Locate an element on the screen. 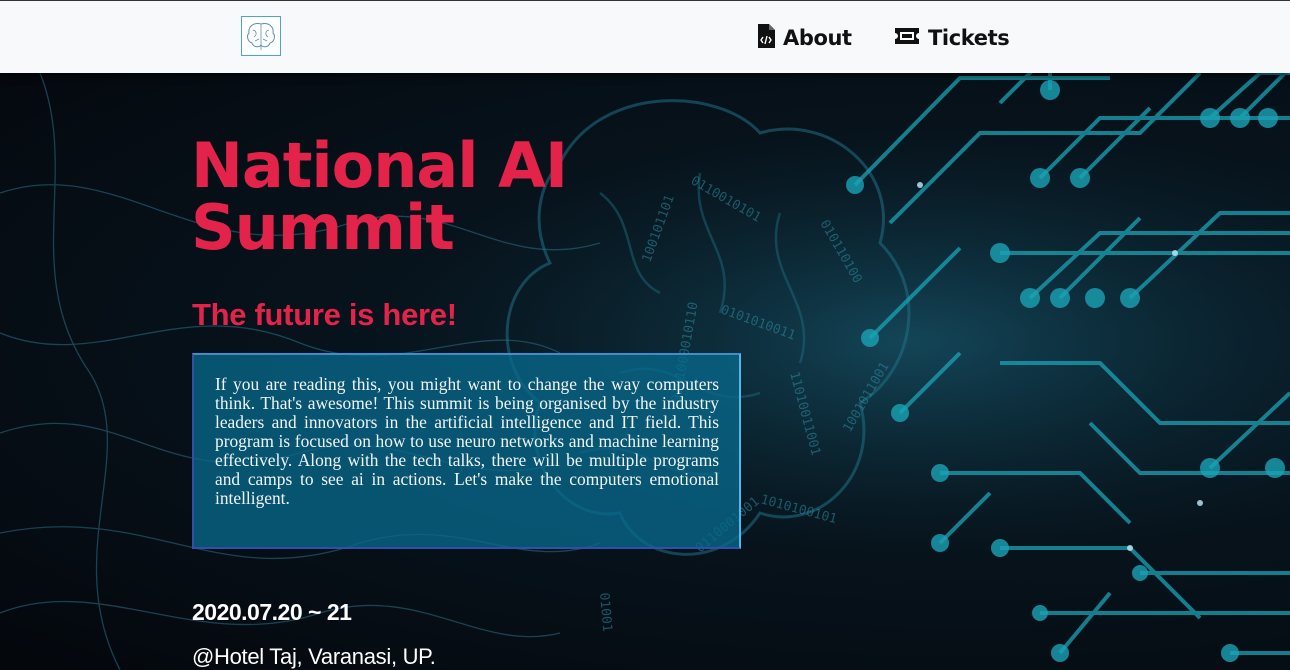 The height and width of the screenshot is (670, 1290). tagline: The future is here! is located at coordinates (324, 314).